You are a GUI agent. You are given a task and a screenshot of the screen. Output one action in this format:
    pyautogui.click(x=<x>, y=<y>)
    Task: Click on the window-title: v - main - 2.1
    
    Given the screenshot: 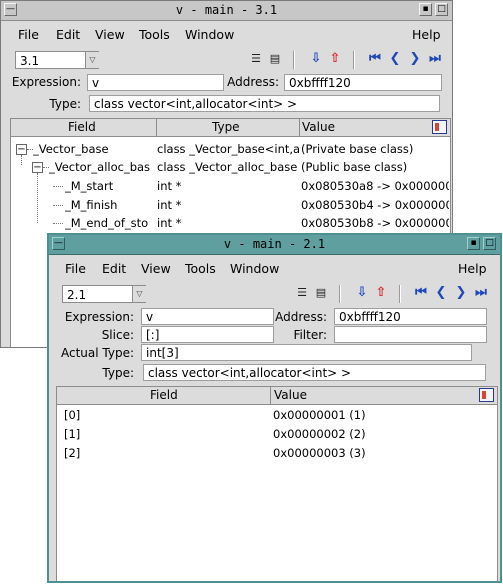 What is the action you would take?
    pyautogui.click(x=274, y=244)
    